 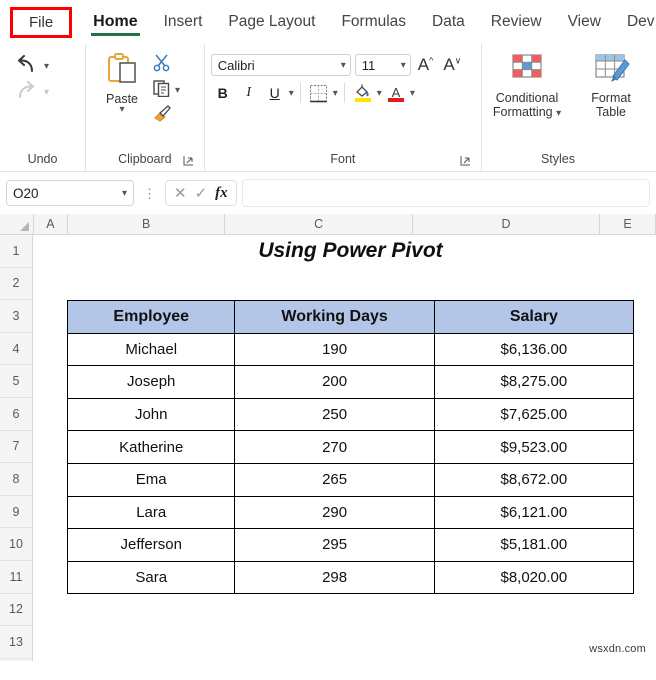 I want to click on cell-salary: $7,625.00, so click(x=534, y=414).